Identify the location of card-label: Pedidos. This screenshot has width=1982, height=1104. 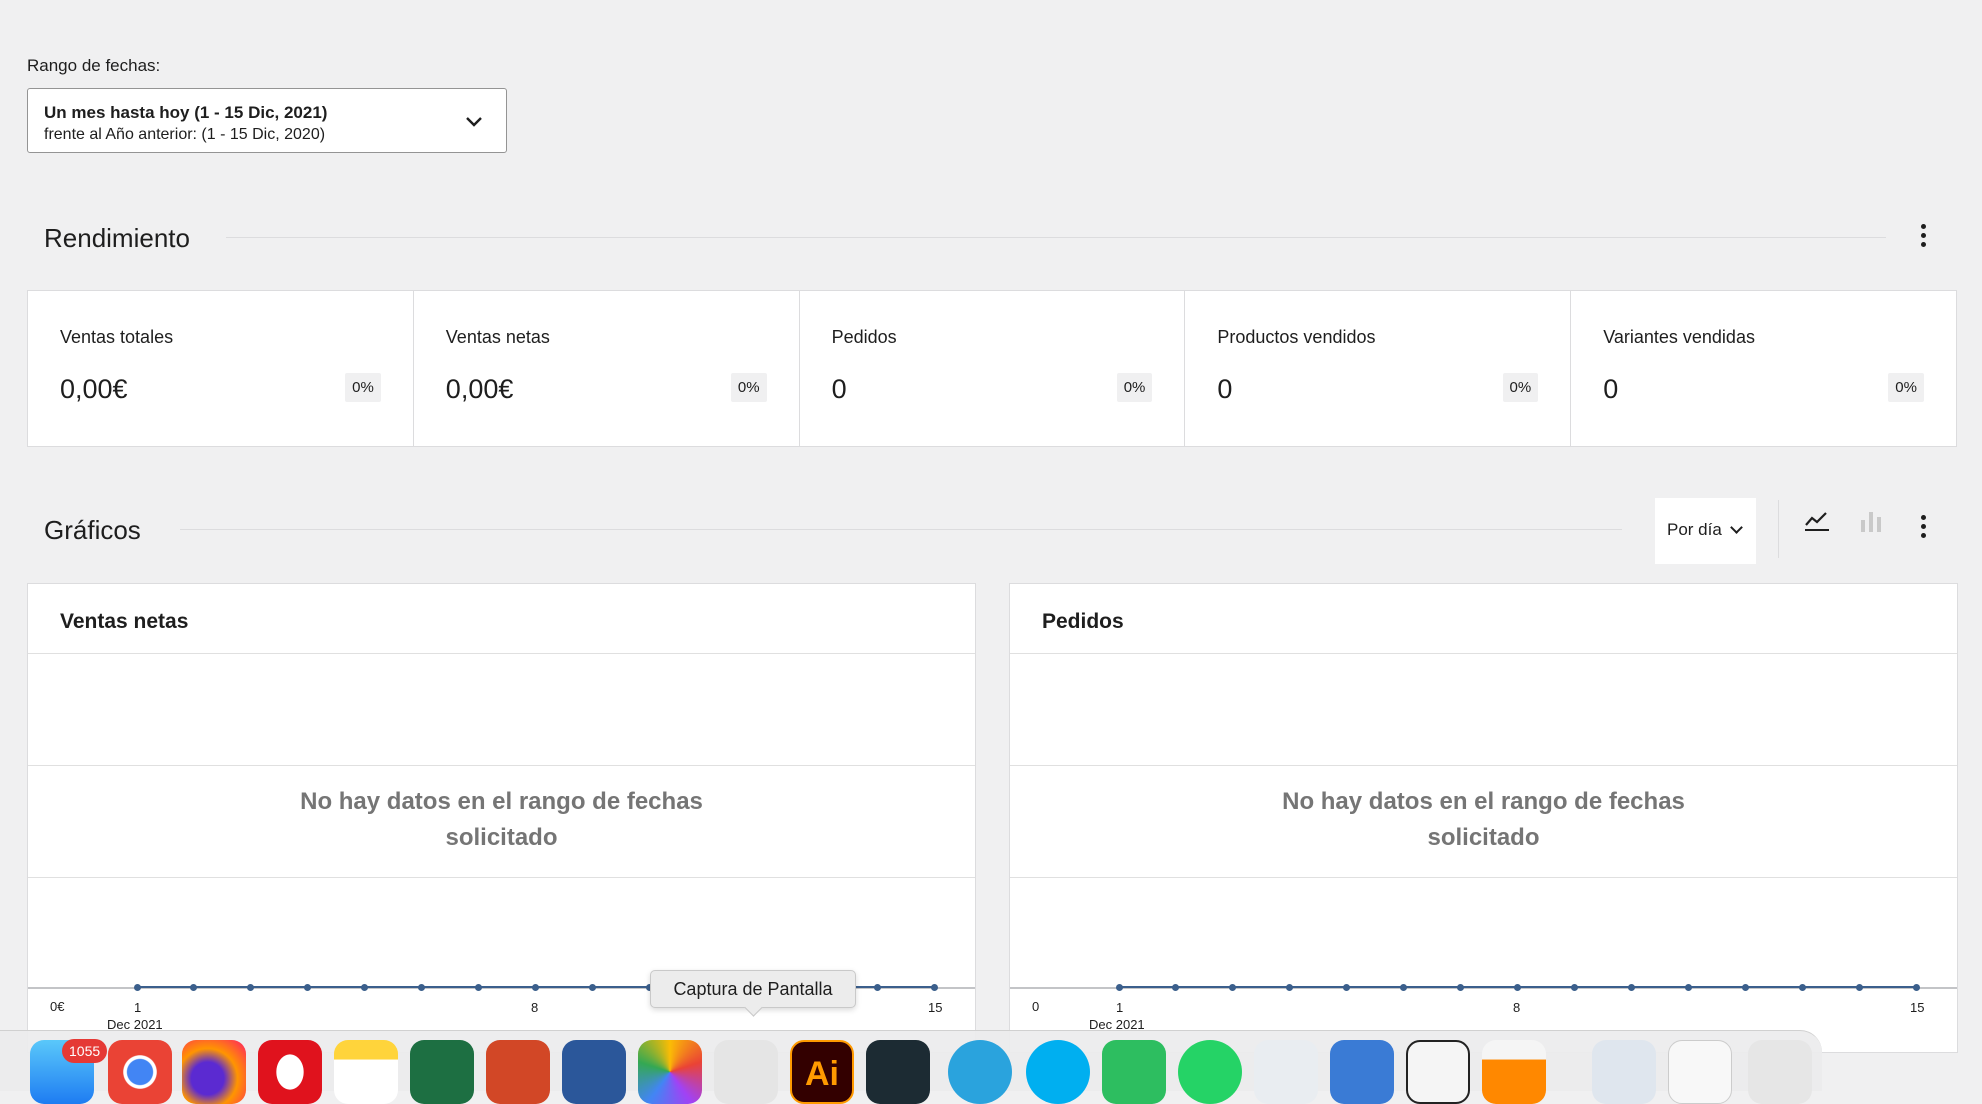
(864, 337).